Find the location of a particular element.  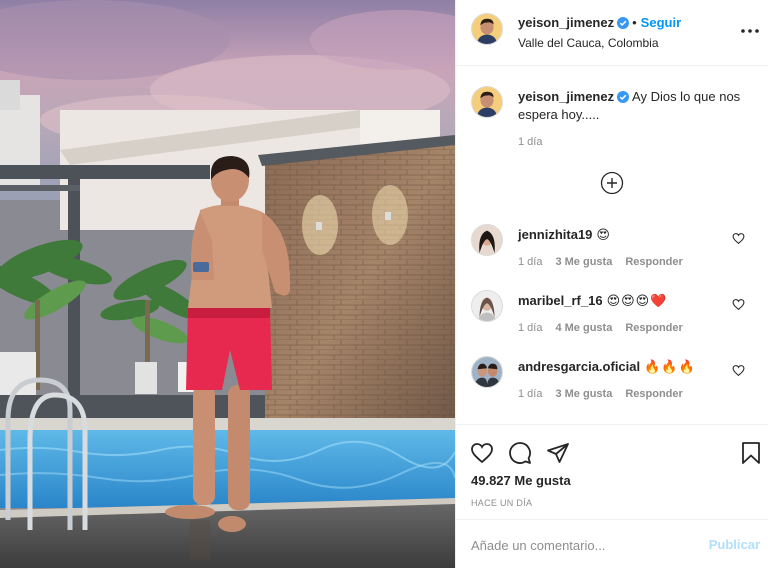

comment-likes: 4 Me gusta is located at coordinates (583, 328).